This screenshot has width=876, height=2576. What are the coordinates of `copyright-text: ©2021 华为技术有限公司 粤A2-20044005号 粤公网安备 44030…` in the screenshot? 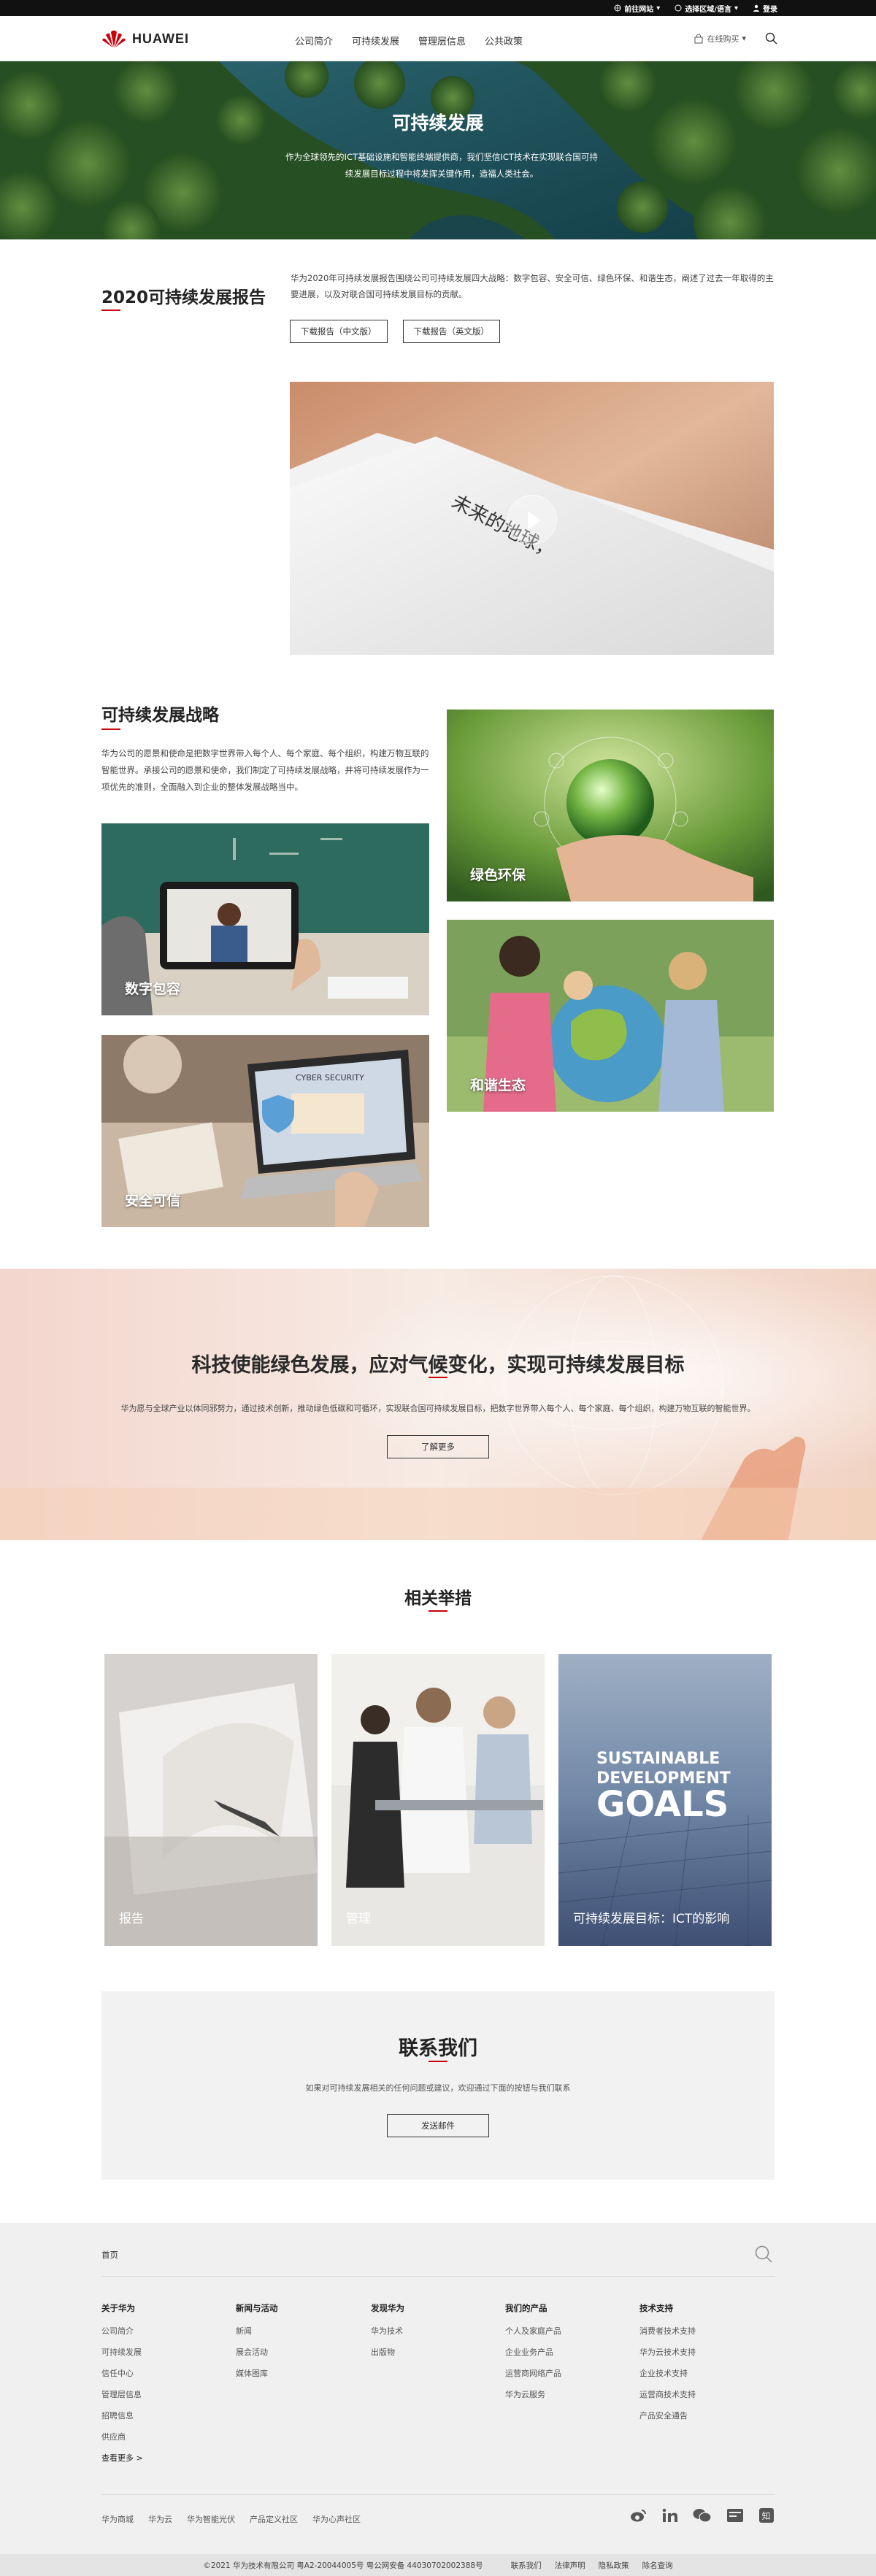 It's located at (343, 2565).